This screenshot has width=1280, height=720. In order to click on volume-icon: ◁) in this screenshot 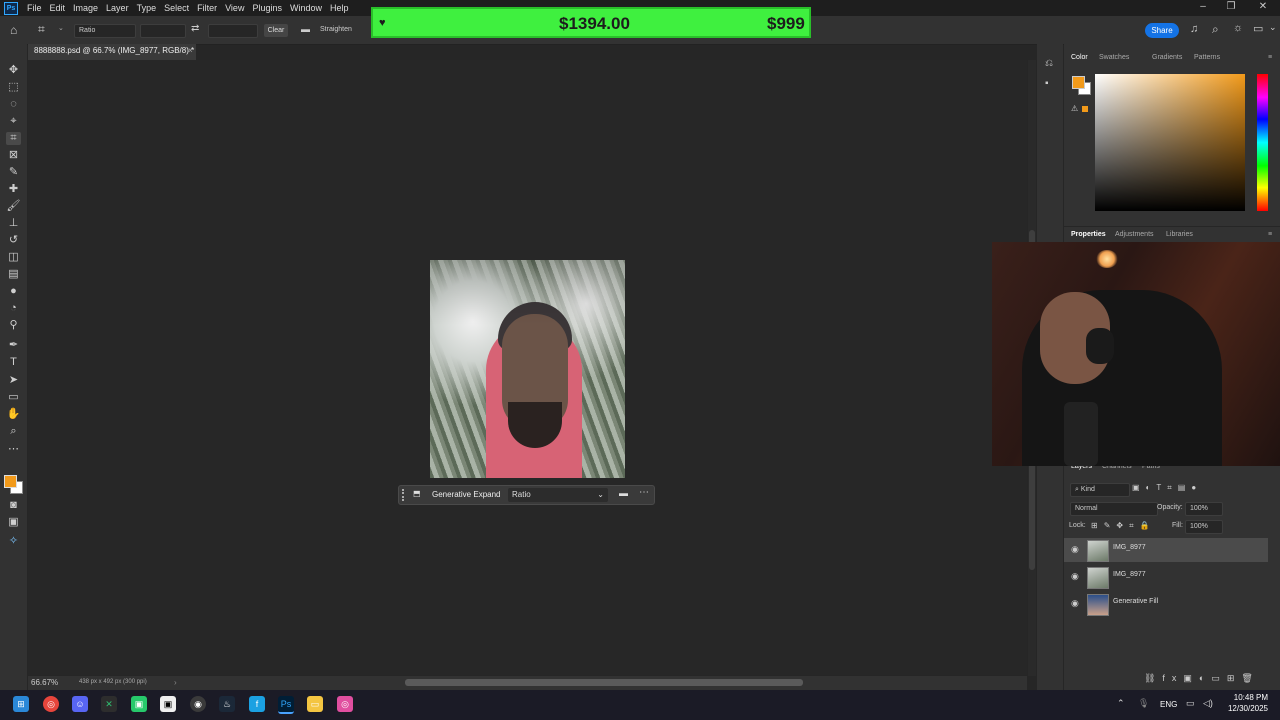, I will do `click(1208, 703)`.